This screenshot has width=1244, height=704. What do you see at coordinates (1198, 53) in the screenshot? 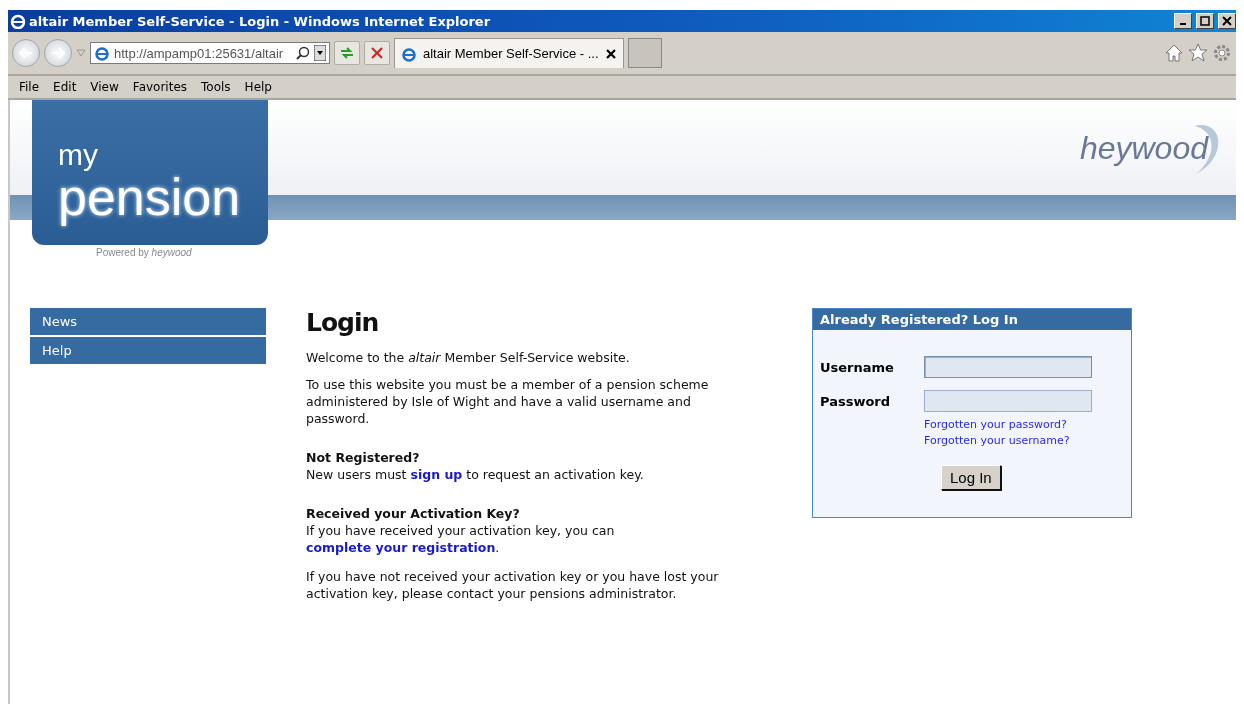
I see `star-icon` at bounding box center [1198, 53].